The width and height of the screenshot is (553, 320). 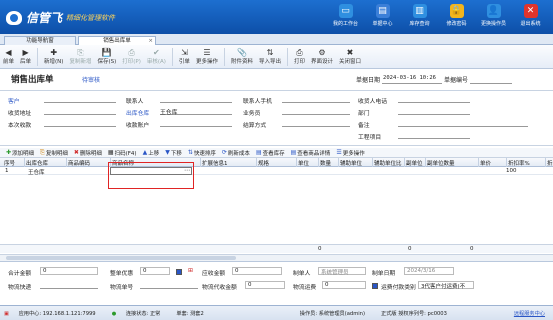 I want to click on detail-tool-2: ✖ 删除明细, so click(x=88, y=153).